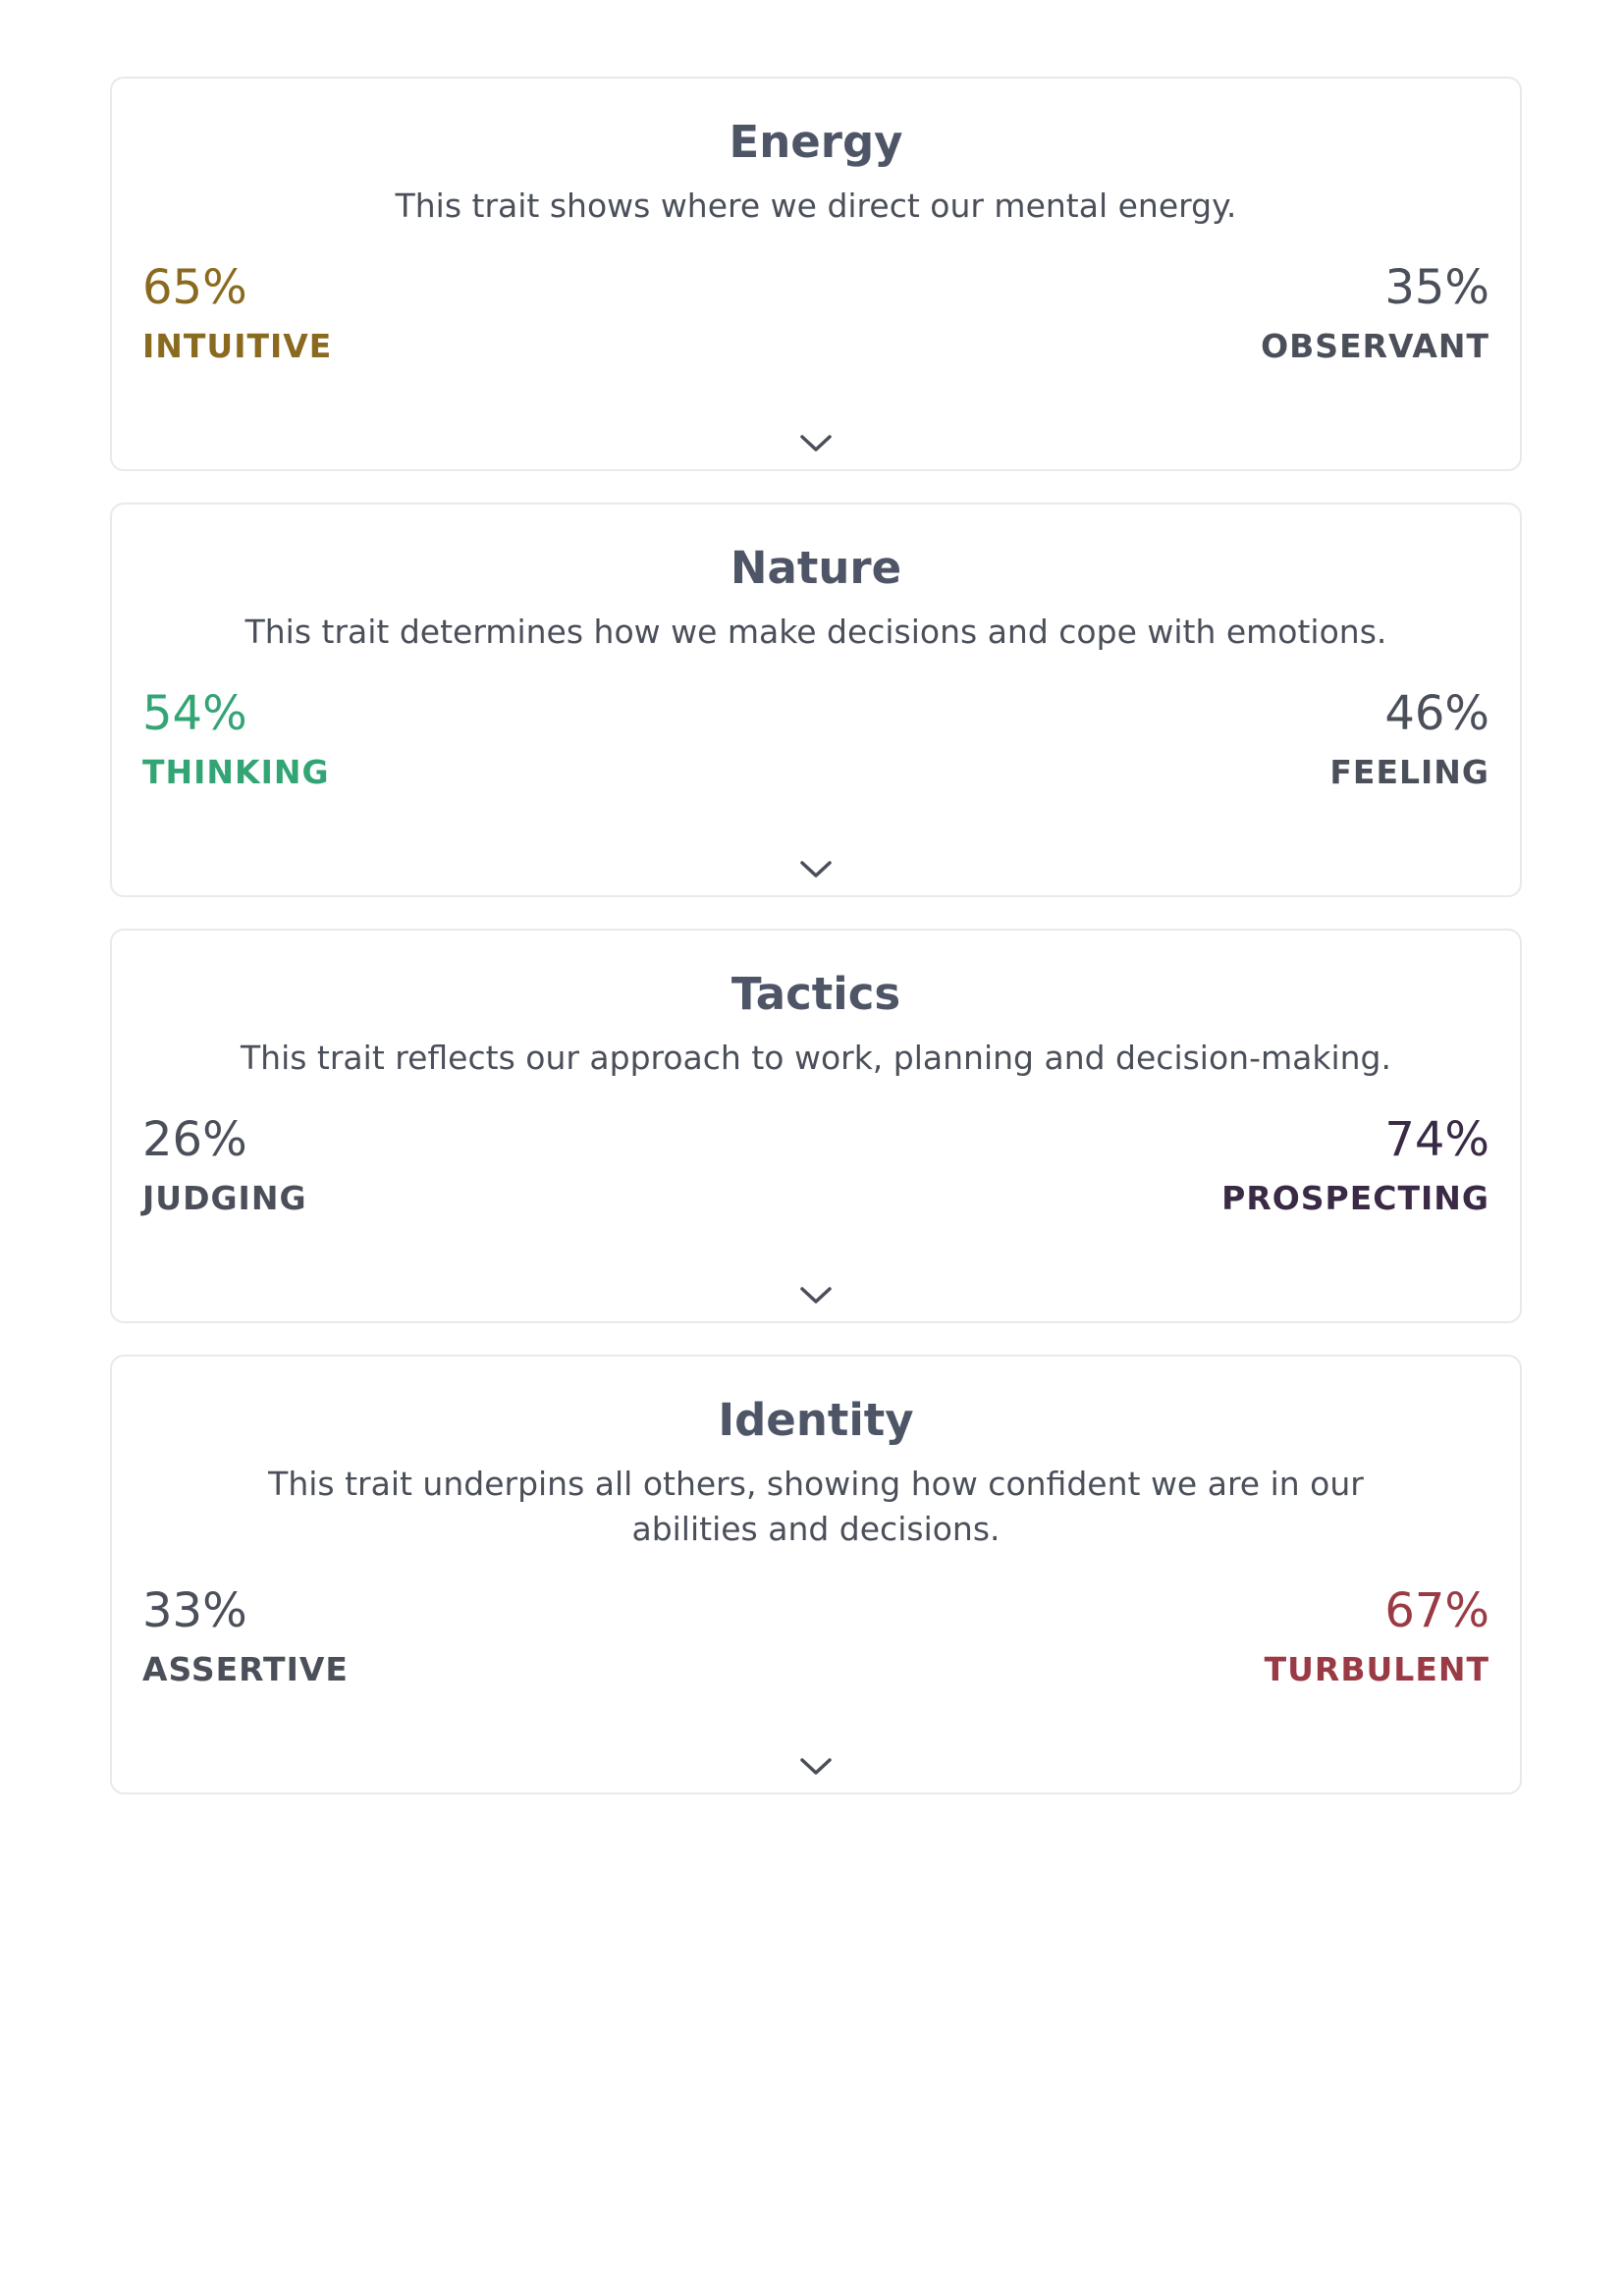 This screenshot has width=1623, height=2296. What do you see at coordinates (195, 1139) in the screenshot?
I see `left-percent: 26%` at bounding box center [195, 1139].